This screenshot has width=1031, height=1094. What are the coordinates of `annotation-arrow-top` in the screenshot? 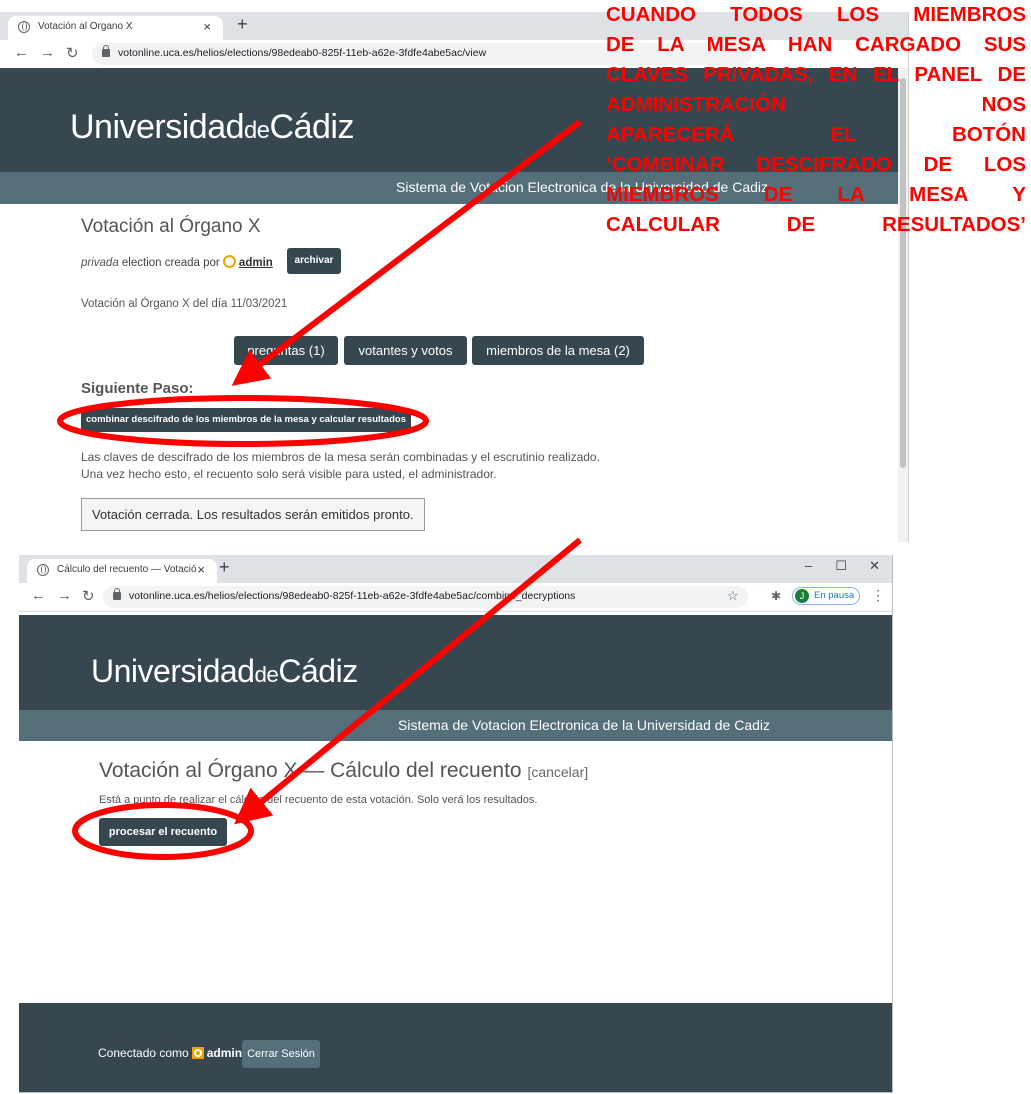 It's located at (406, 252).